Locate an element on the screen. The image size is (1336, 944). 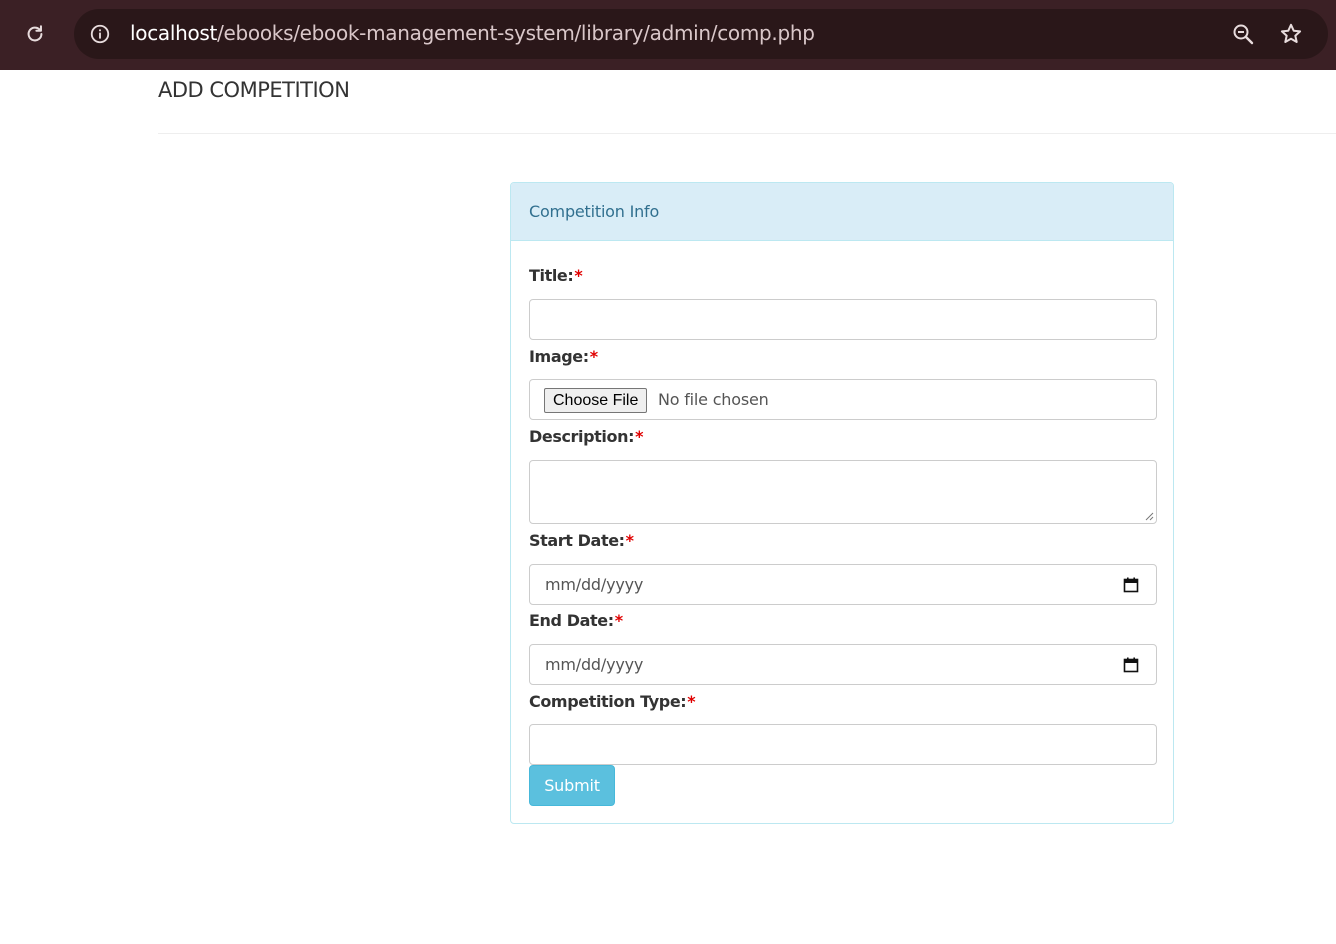
end-date-input: mm/dd/yyyy is located at coordinates (843, 664).